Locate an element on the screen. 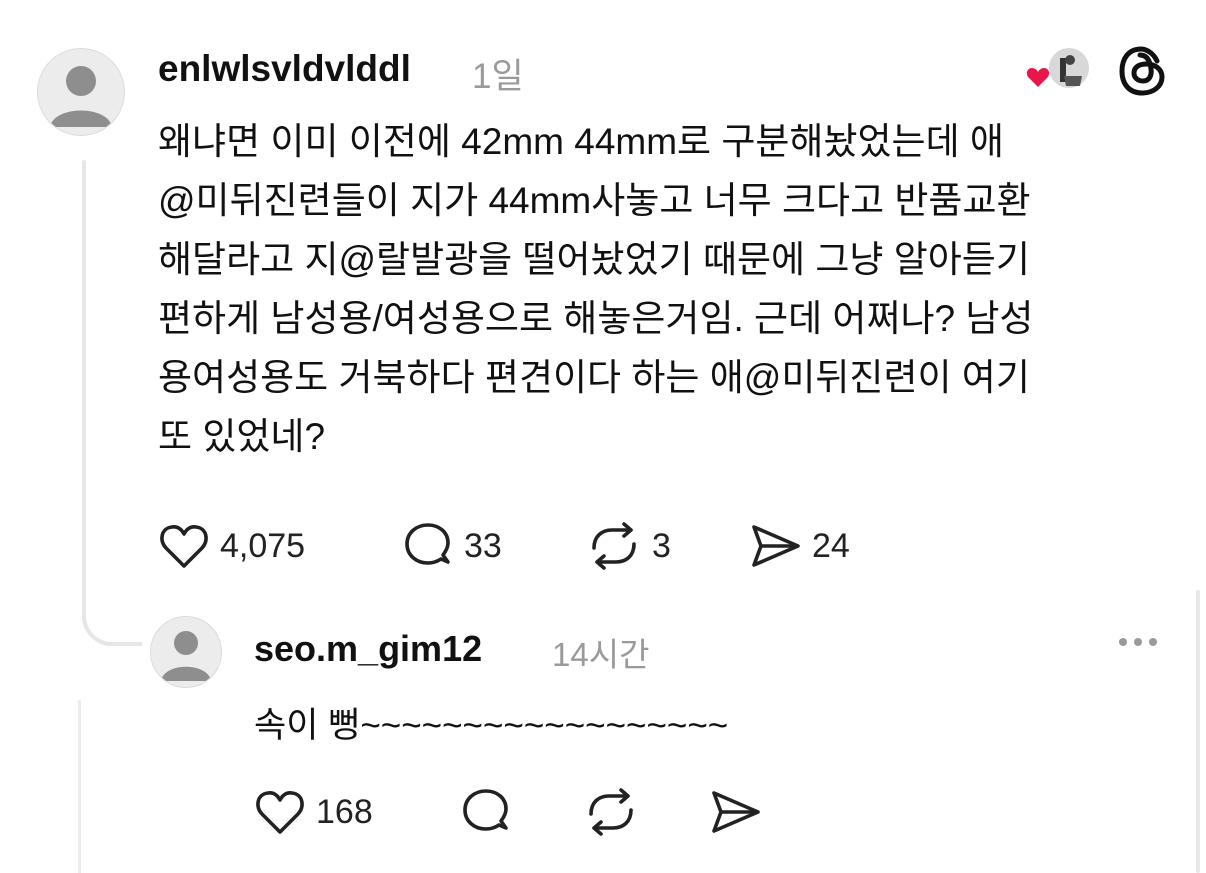 The height and width of the screenshot is (873, 1206). thread-connector-line-lower is located at coordinates (79, 786).